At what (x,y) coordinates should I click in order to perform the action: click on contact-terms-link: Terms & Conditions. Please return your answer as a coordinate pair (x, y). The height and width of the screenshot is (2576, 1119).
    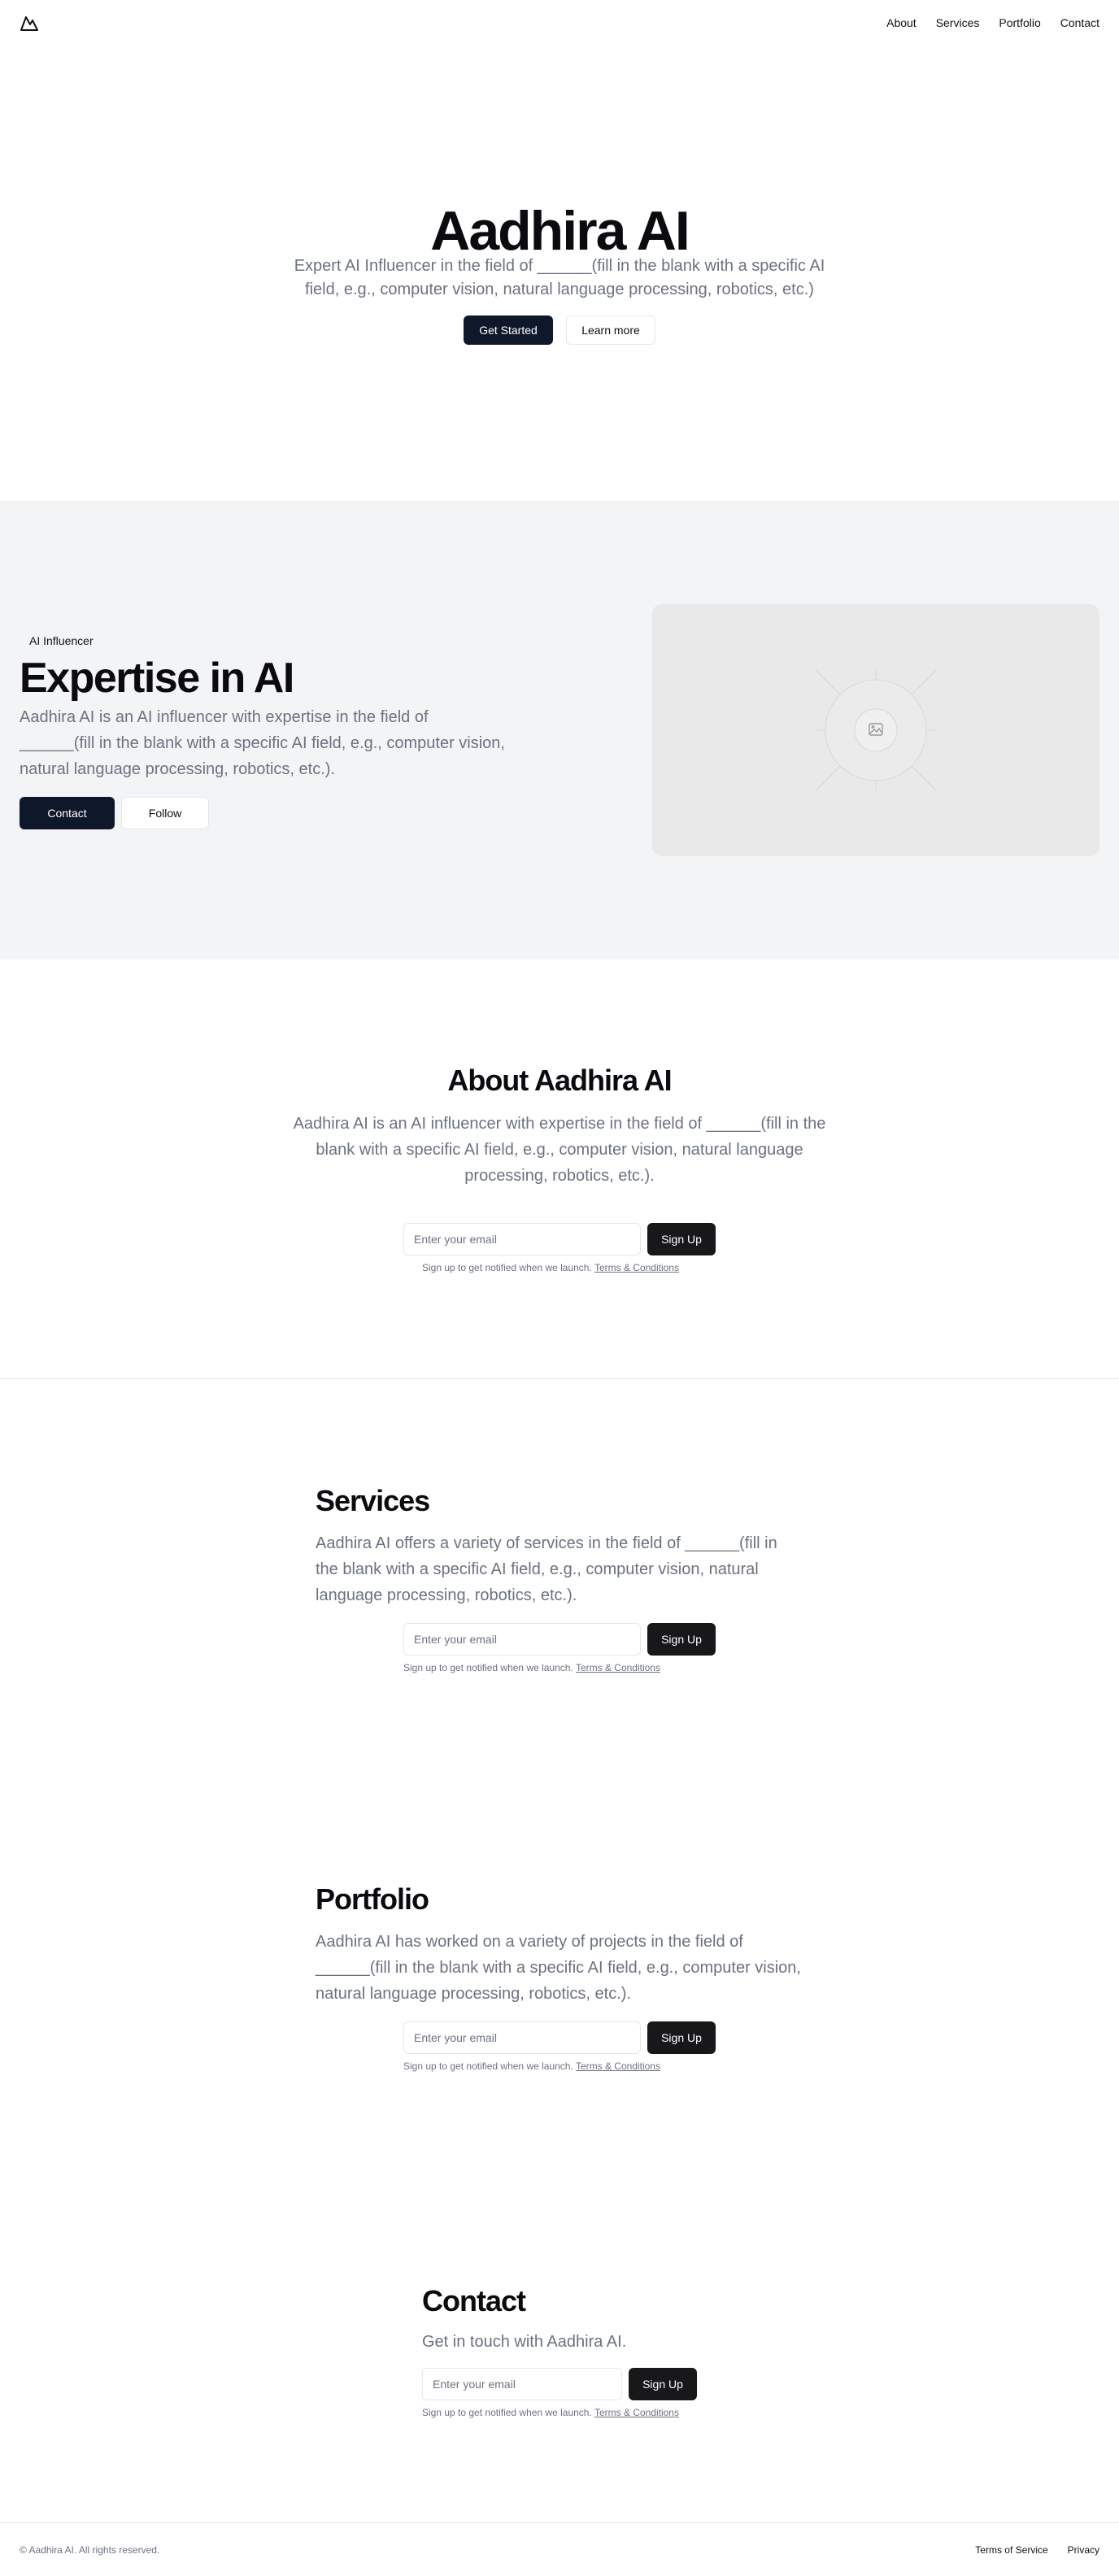
    Looking at the image, I should click on (636, 2412).